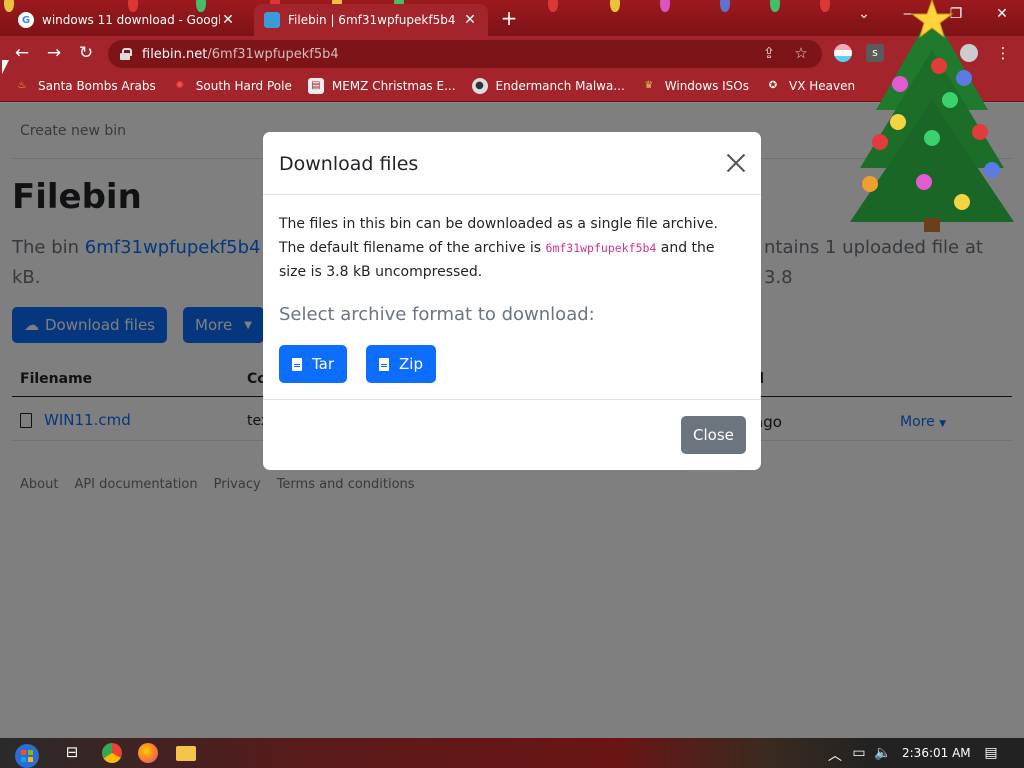 This screenshot has width=1024, height=768. Describe the element at coordinates (22, 53) in the screenshot. I see `back-button: ←` at that location.